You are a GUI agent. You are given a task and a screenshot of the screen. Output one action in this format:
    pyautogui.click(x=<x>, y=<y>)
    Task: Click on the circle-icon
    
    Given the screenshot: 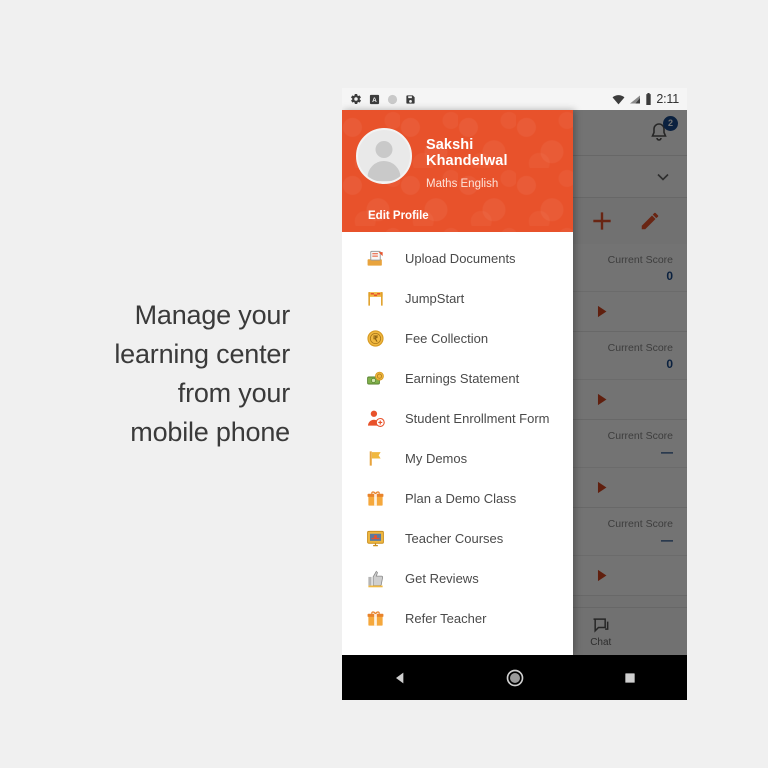 What is the action you would take?
    pyautogui.click(x=392, y=99)
    